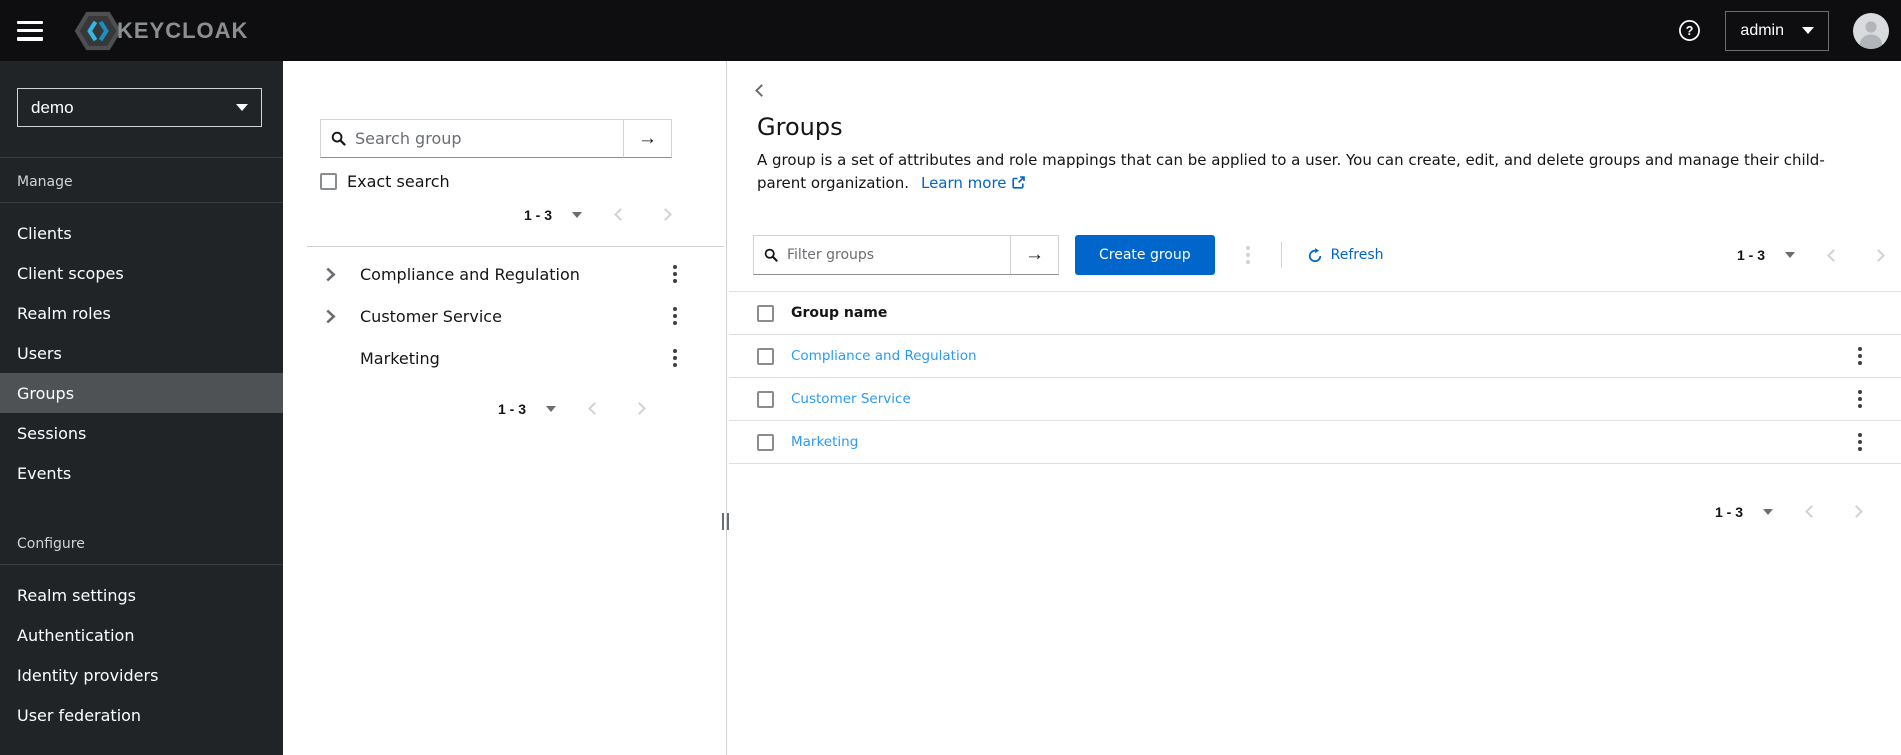 This screenshot has height=755, width=1901. I want to click on avatar, so click(1871, 30).